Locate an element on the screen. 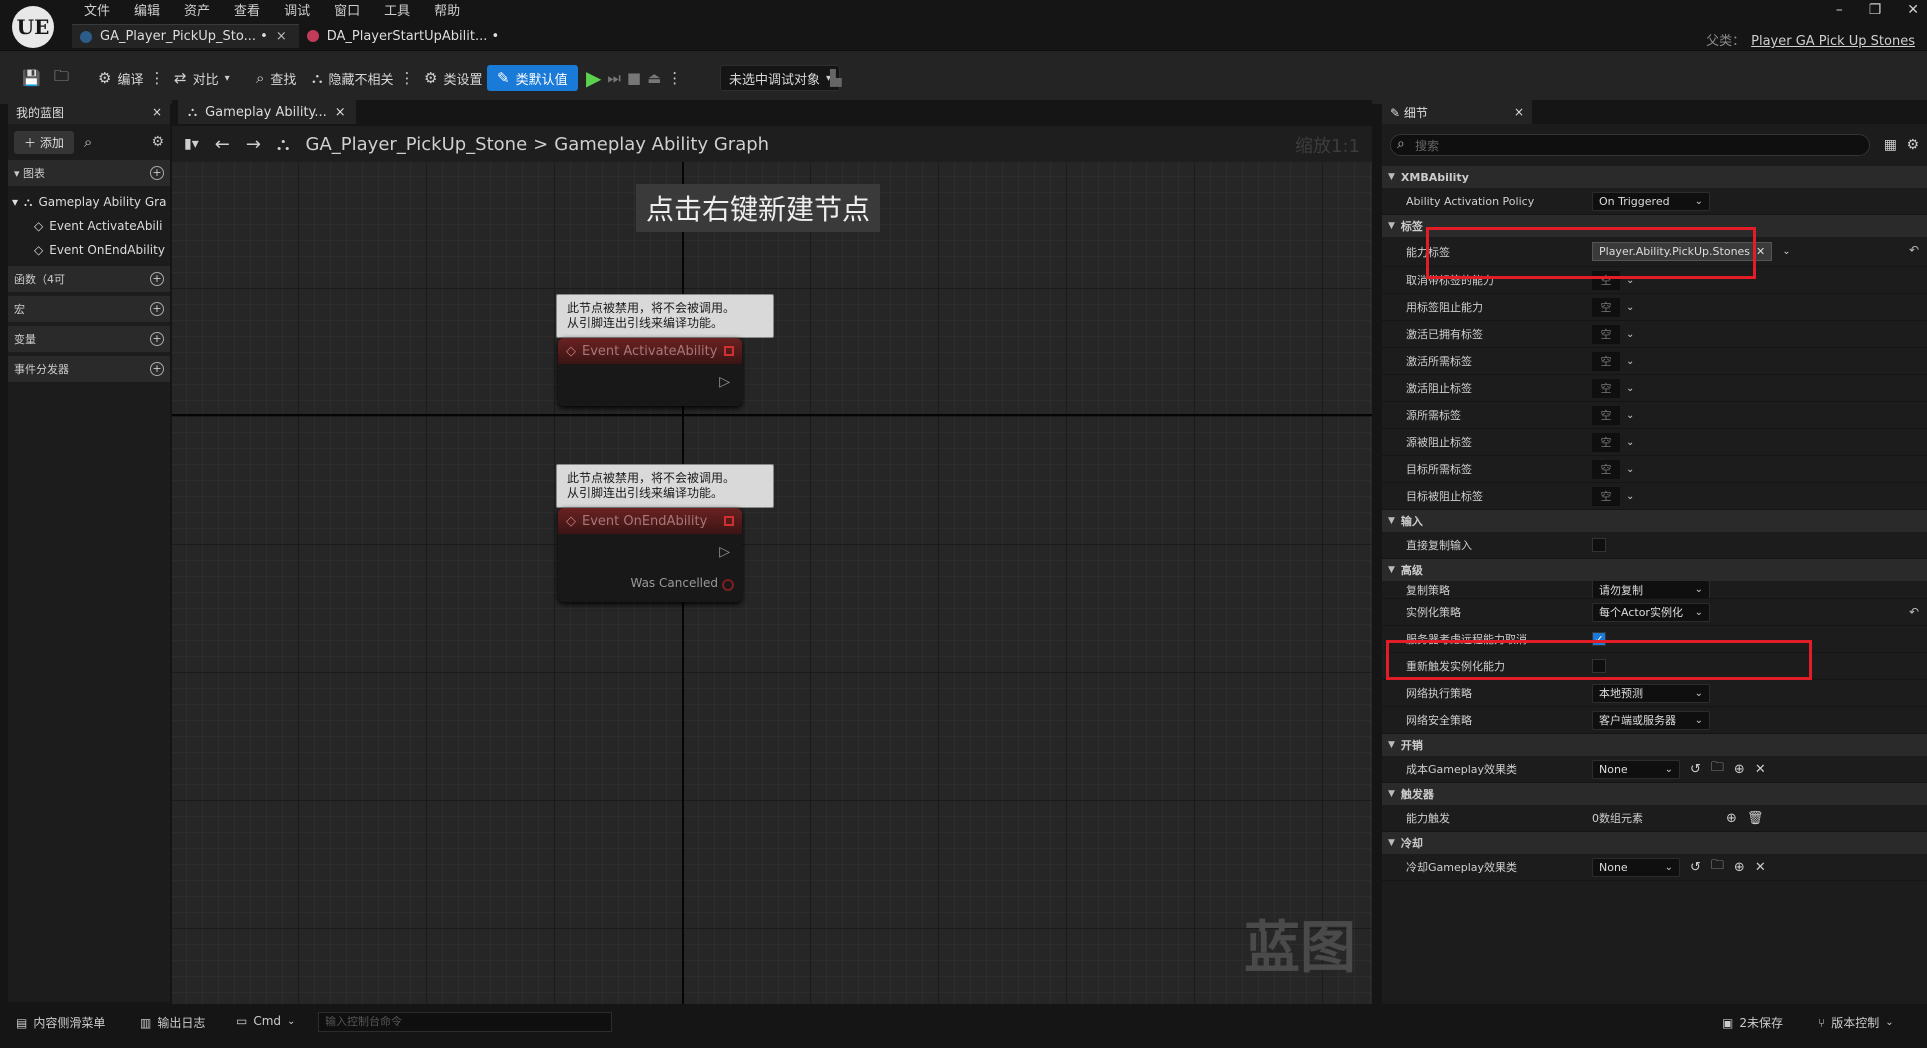 The image size is (1927, 1048). search-icon: ⌕ is located at coordinates (88, 142).